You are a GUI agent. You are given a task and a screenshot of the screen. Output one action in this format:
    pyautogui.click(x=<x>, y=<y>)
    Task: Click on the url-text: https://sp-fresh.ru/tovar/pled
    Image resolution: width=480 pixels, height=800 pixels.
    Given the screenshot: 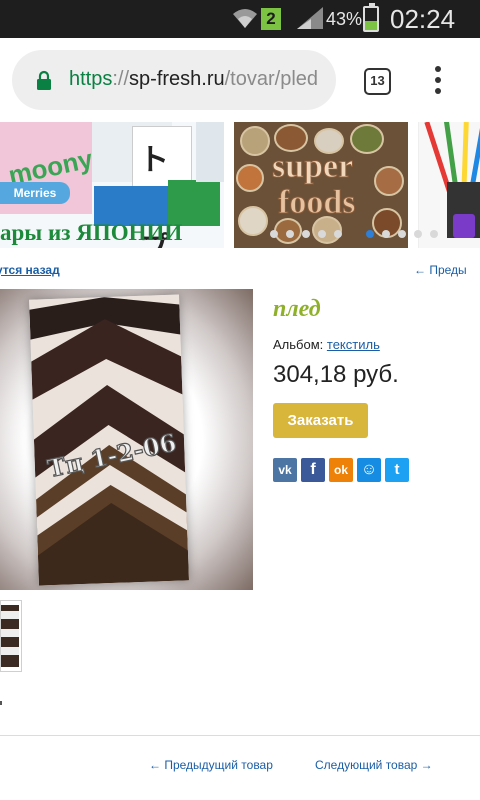 What is the action you would take?
    pyautogui.click(x=200, y=79)
    